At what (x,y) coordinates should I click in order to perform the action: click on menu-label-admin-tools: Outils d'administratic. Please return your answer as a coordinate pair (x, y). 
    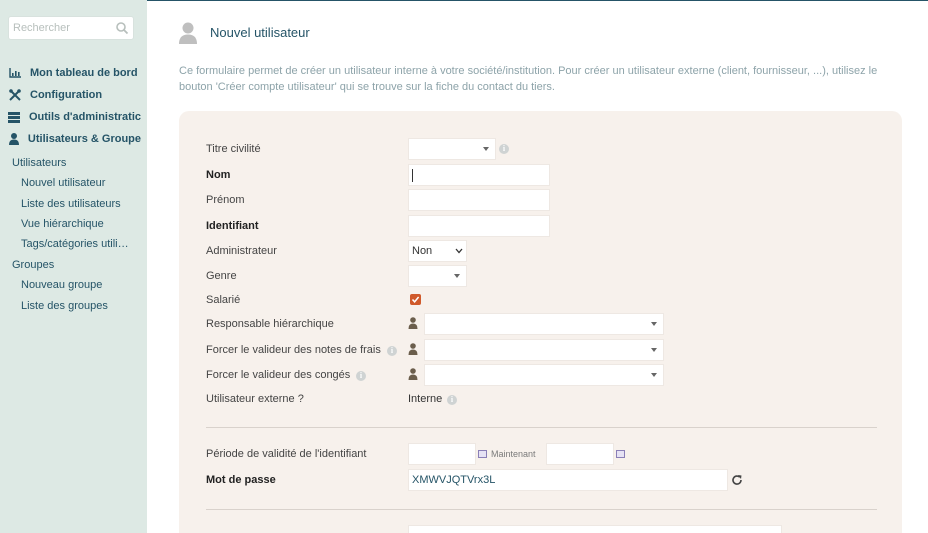
    Looking at the image, I should click on (84, 117).